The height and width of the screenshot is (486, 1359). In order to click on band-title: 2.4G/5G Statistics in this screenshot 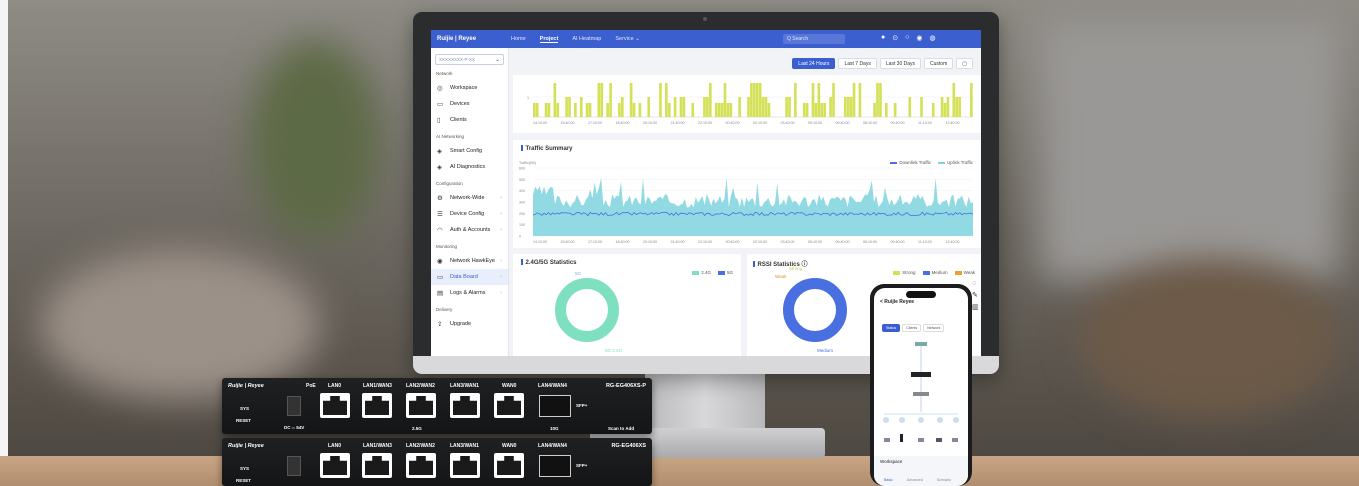, I will do `click(549, 262)`.